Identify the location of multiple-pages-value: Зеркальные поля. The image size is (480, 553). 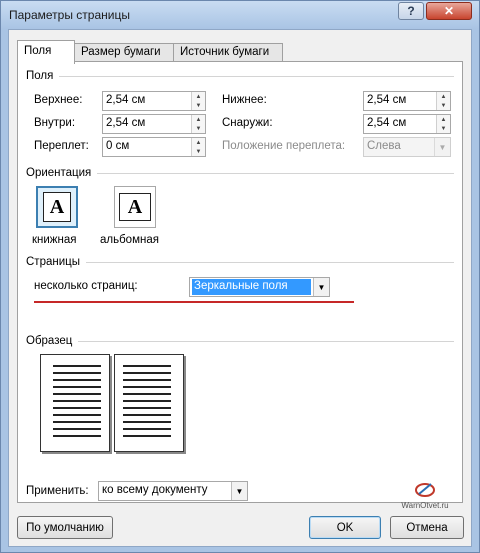
(251, 287).